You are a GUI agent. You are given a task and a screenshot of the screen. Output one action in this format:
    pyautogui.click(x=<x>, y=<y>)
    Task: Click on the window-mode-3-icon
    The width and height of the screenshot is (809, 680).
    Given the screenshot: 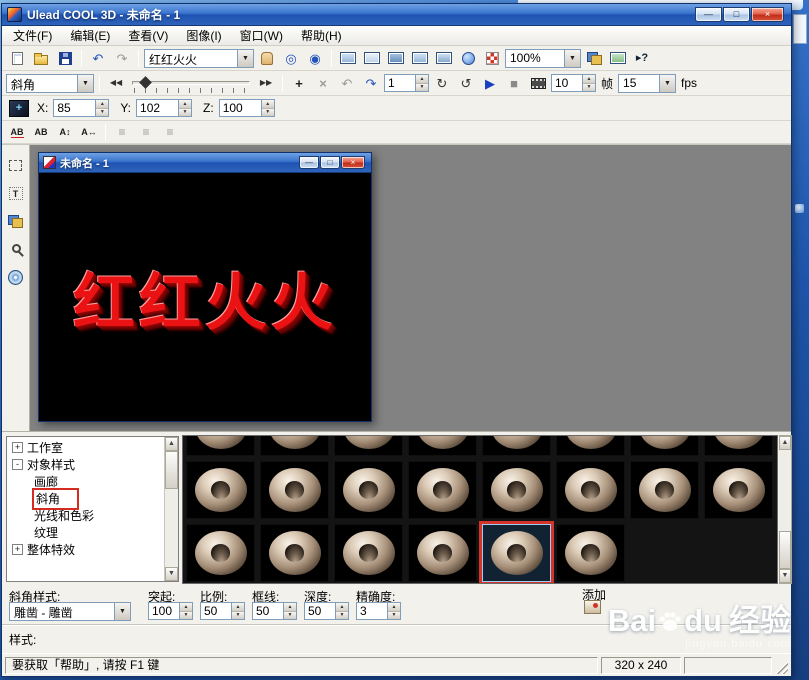 What is the action you would take?
    pyautogui.click(x=396, y=58)
    